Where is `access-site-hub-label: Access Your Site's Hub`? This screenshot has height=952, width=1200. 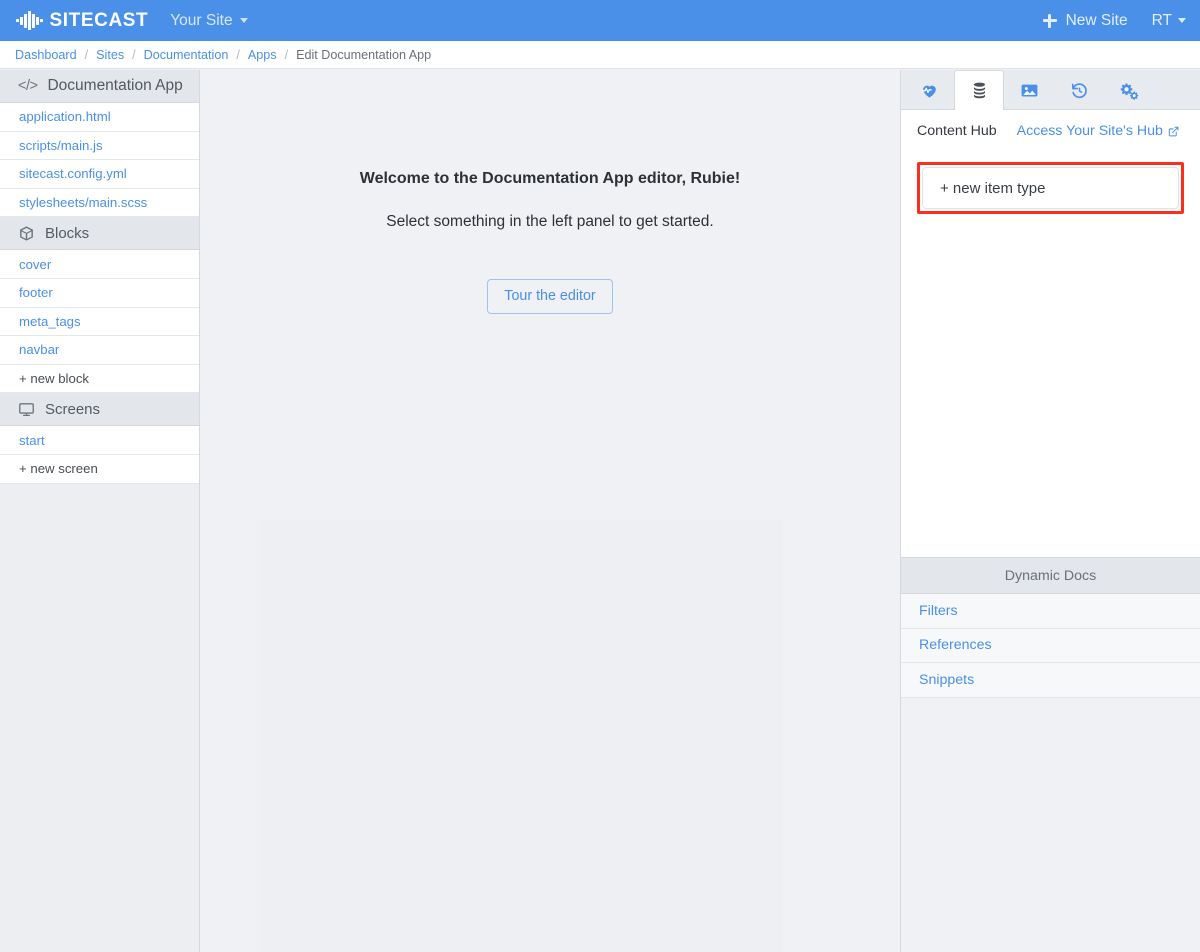
access-site-hub-label: Access Your Site's Hub is located at coordinates (1089, 131).